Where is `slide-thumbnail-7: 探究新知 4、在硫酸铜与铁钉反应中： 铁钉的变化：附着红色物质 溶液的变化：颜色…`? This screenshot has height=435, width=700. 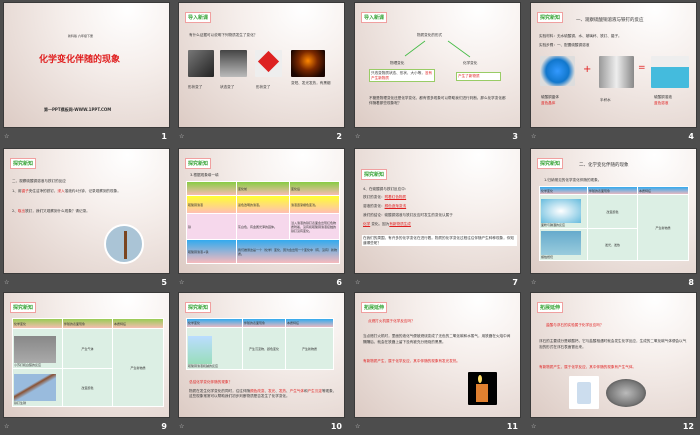
slide-thumbnail-7: 探究新知 4、在硫酸铜与铁钉反应中： 铁钉的变化：附着红色物质 溶液的变化：颜色… is located at coordinates (437, 219).